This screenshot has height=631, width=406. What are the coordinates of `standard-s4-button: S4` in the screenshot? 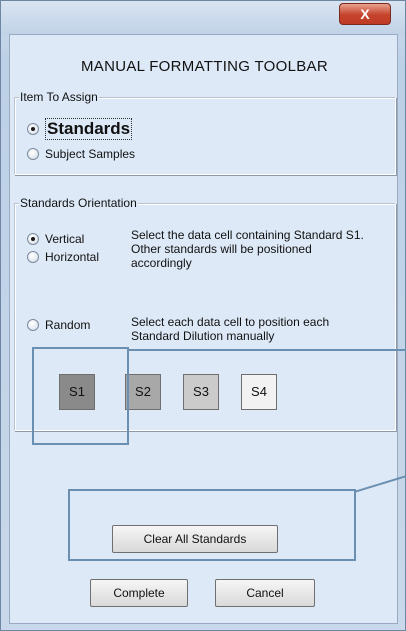 It's located at (259, 392).